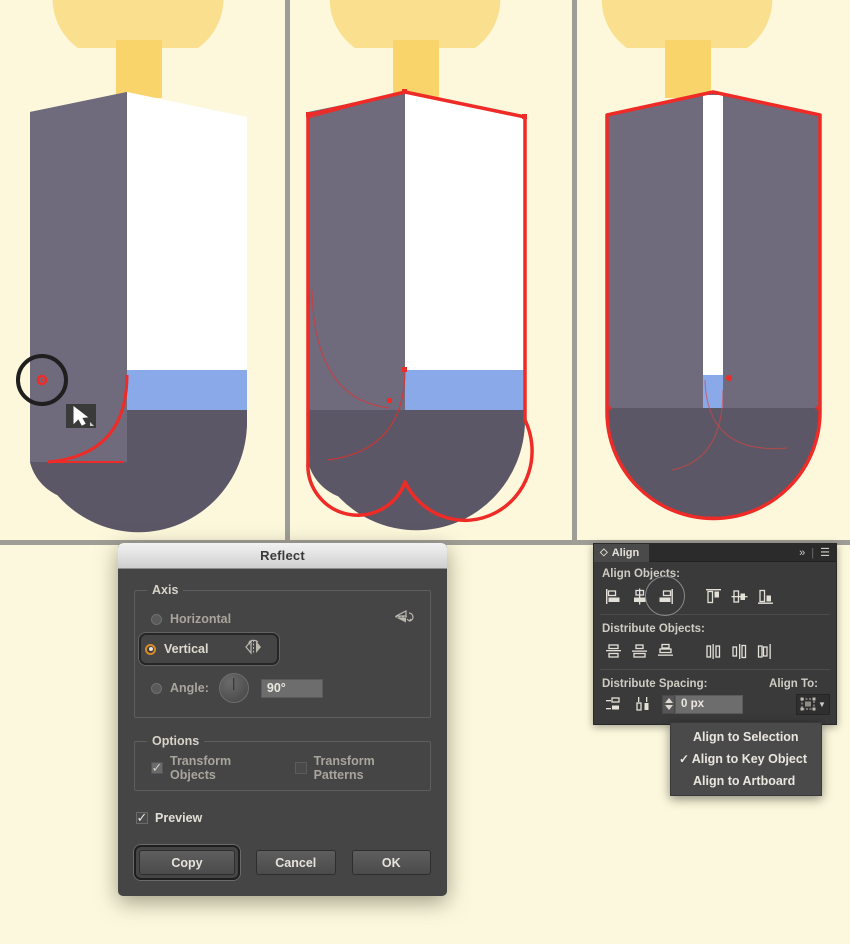 Image resolution: width=850 pixels, height=944 pixels. Describe the element at coordinates (201, 619) in the screenshot. I see `horizontal-label: Horizontal` at that location.